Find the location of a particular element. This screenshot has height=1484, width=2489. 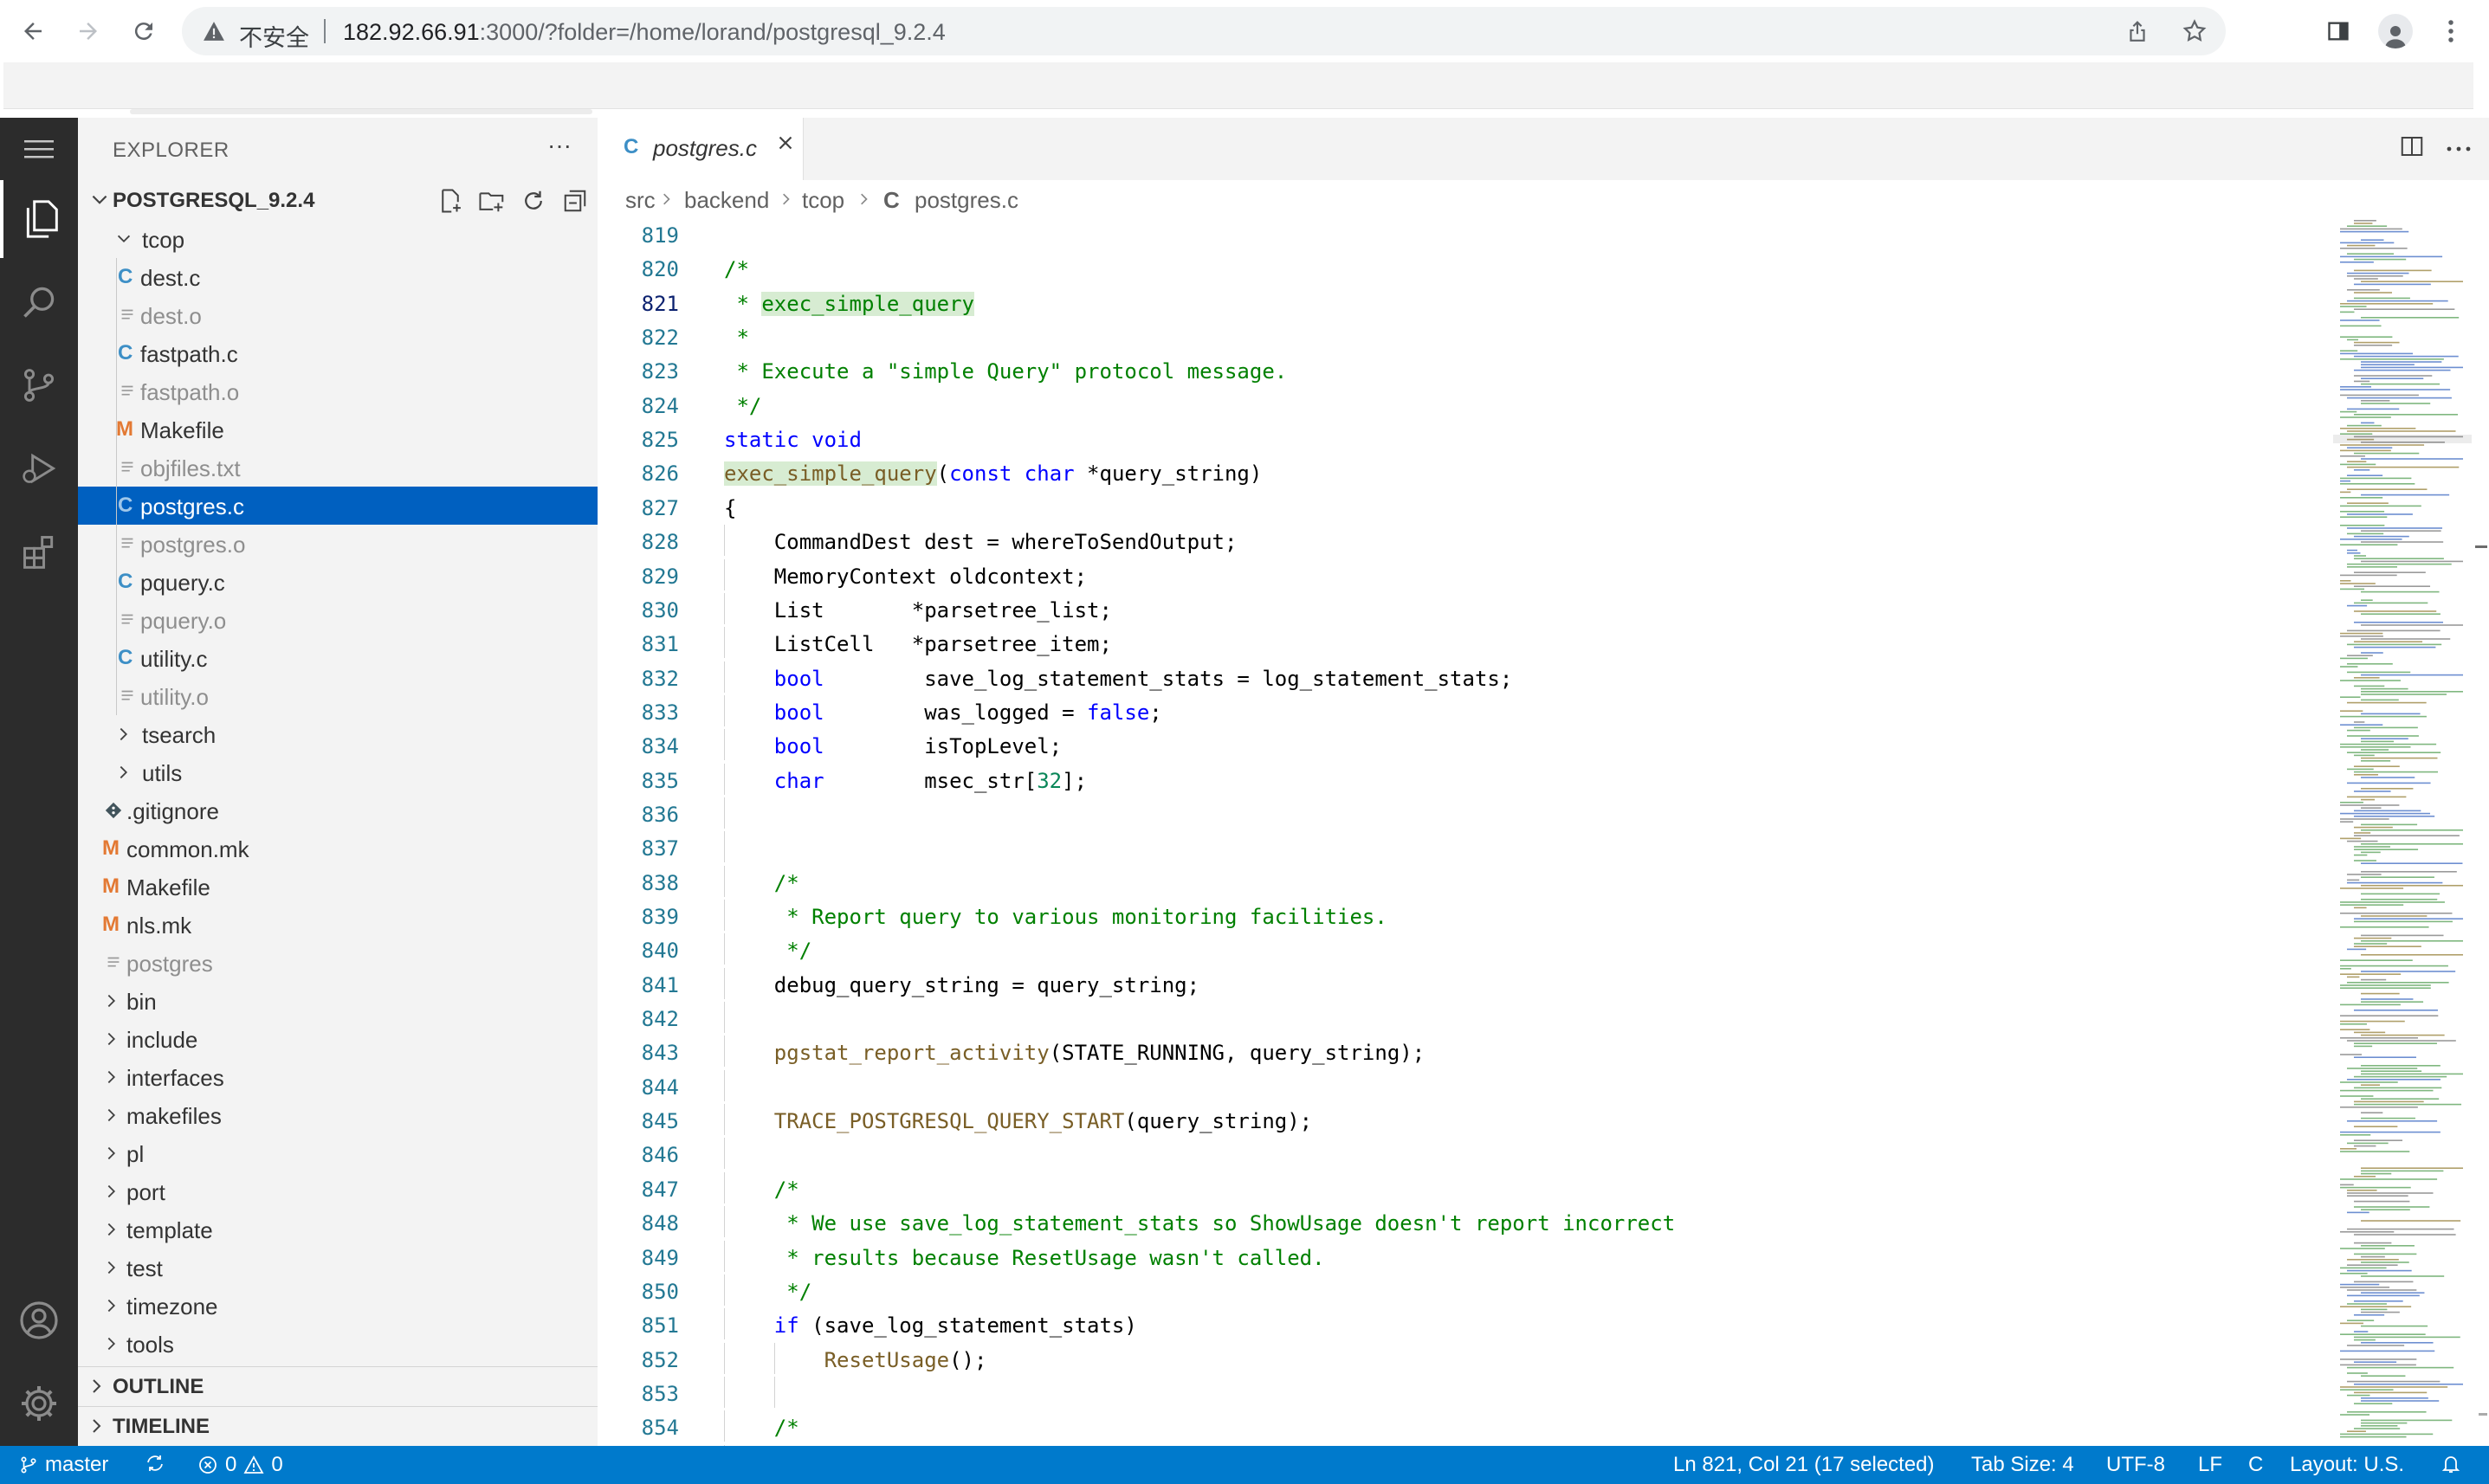

end-of-line: LF is located at coordinates (2210, 1465).